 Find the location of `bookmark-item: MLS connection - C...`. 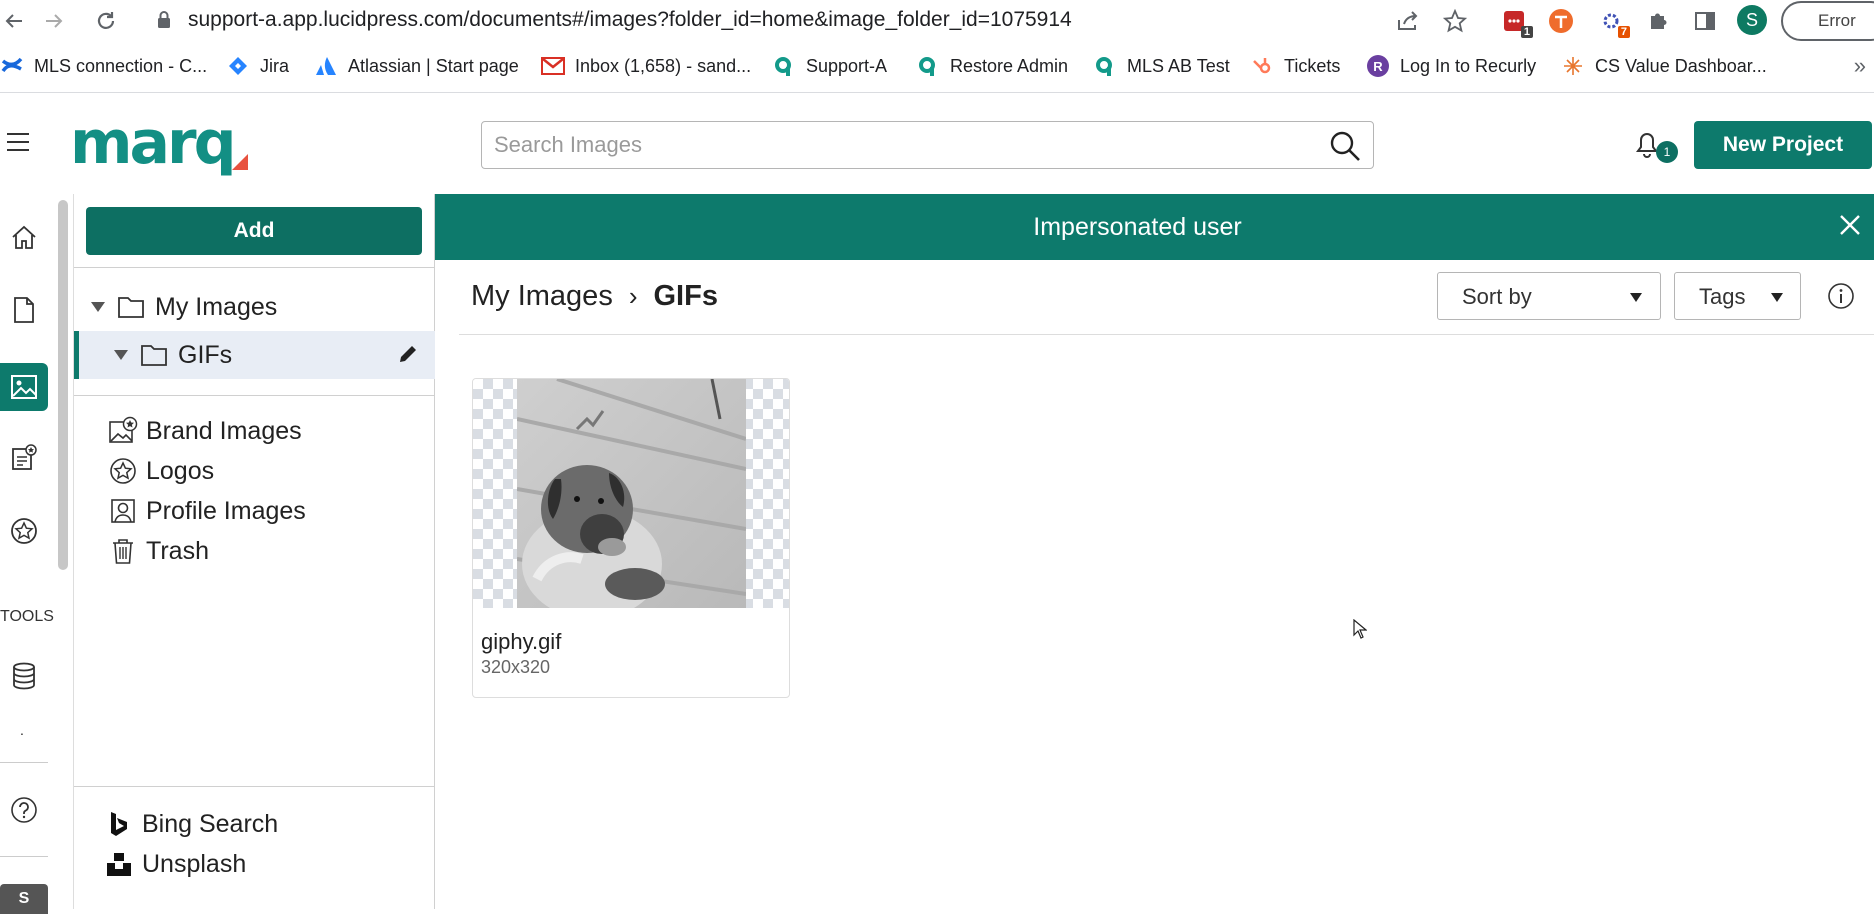

bookmark-item: MLS connection - C... is located at coordinates (103, 66).